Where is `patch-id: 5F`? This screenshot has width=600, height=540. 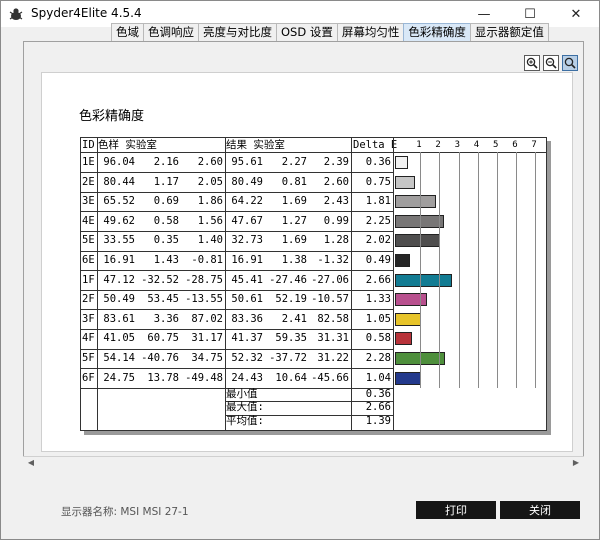 patch-id: 5F is located at coordinates (88, 358).